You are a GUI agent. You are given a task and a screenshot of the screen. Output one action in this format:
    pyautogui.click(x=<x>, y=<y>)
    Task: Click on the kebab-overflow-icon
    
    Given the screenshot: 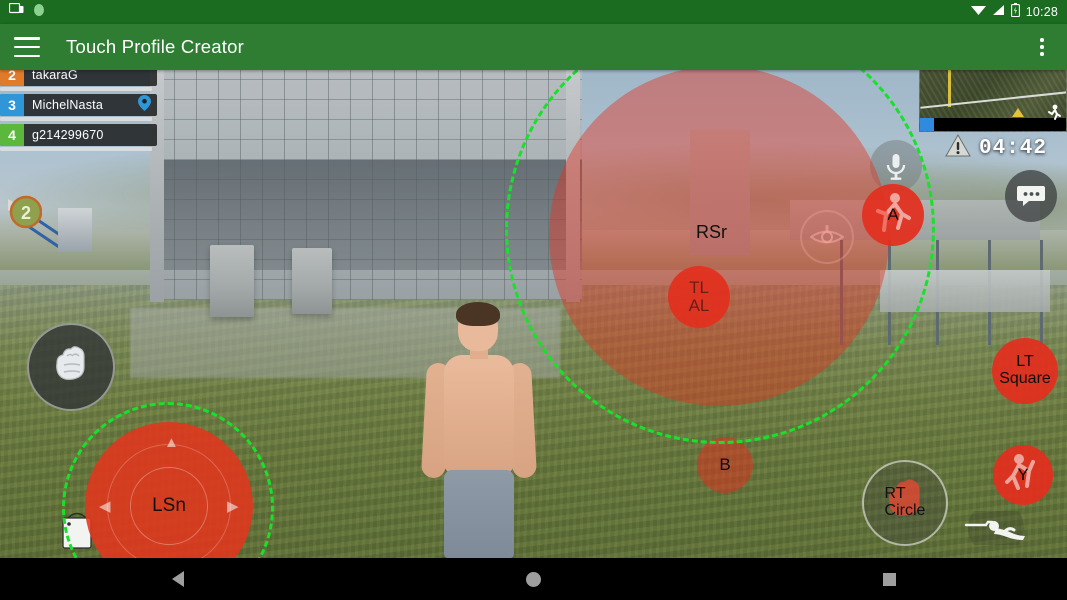 What is the action you would take?
    pyautogui.click(x=1042, y=47)
    